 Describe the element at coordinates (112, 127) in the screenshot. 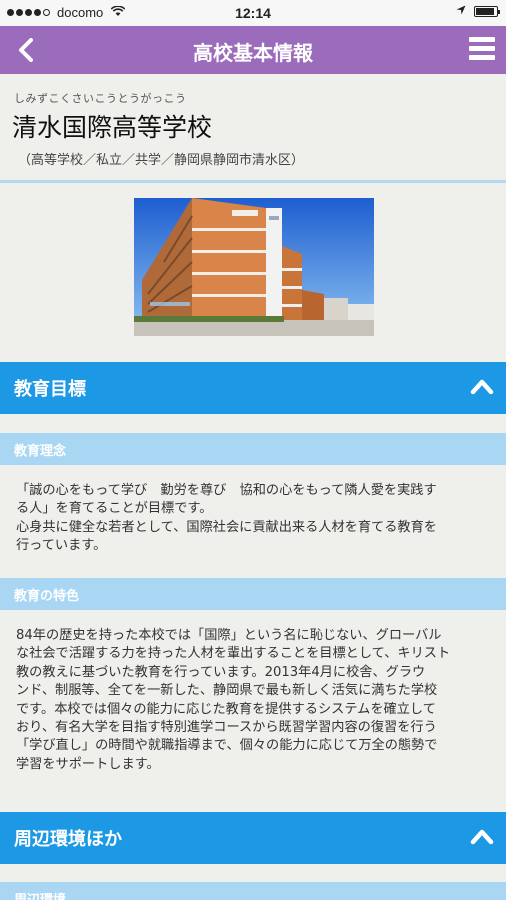

I see `school-name: 清水国際高等学校` at that location.